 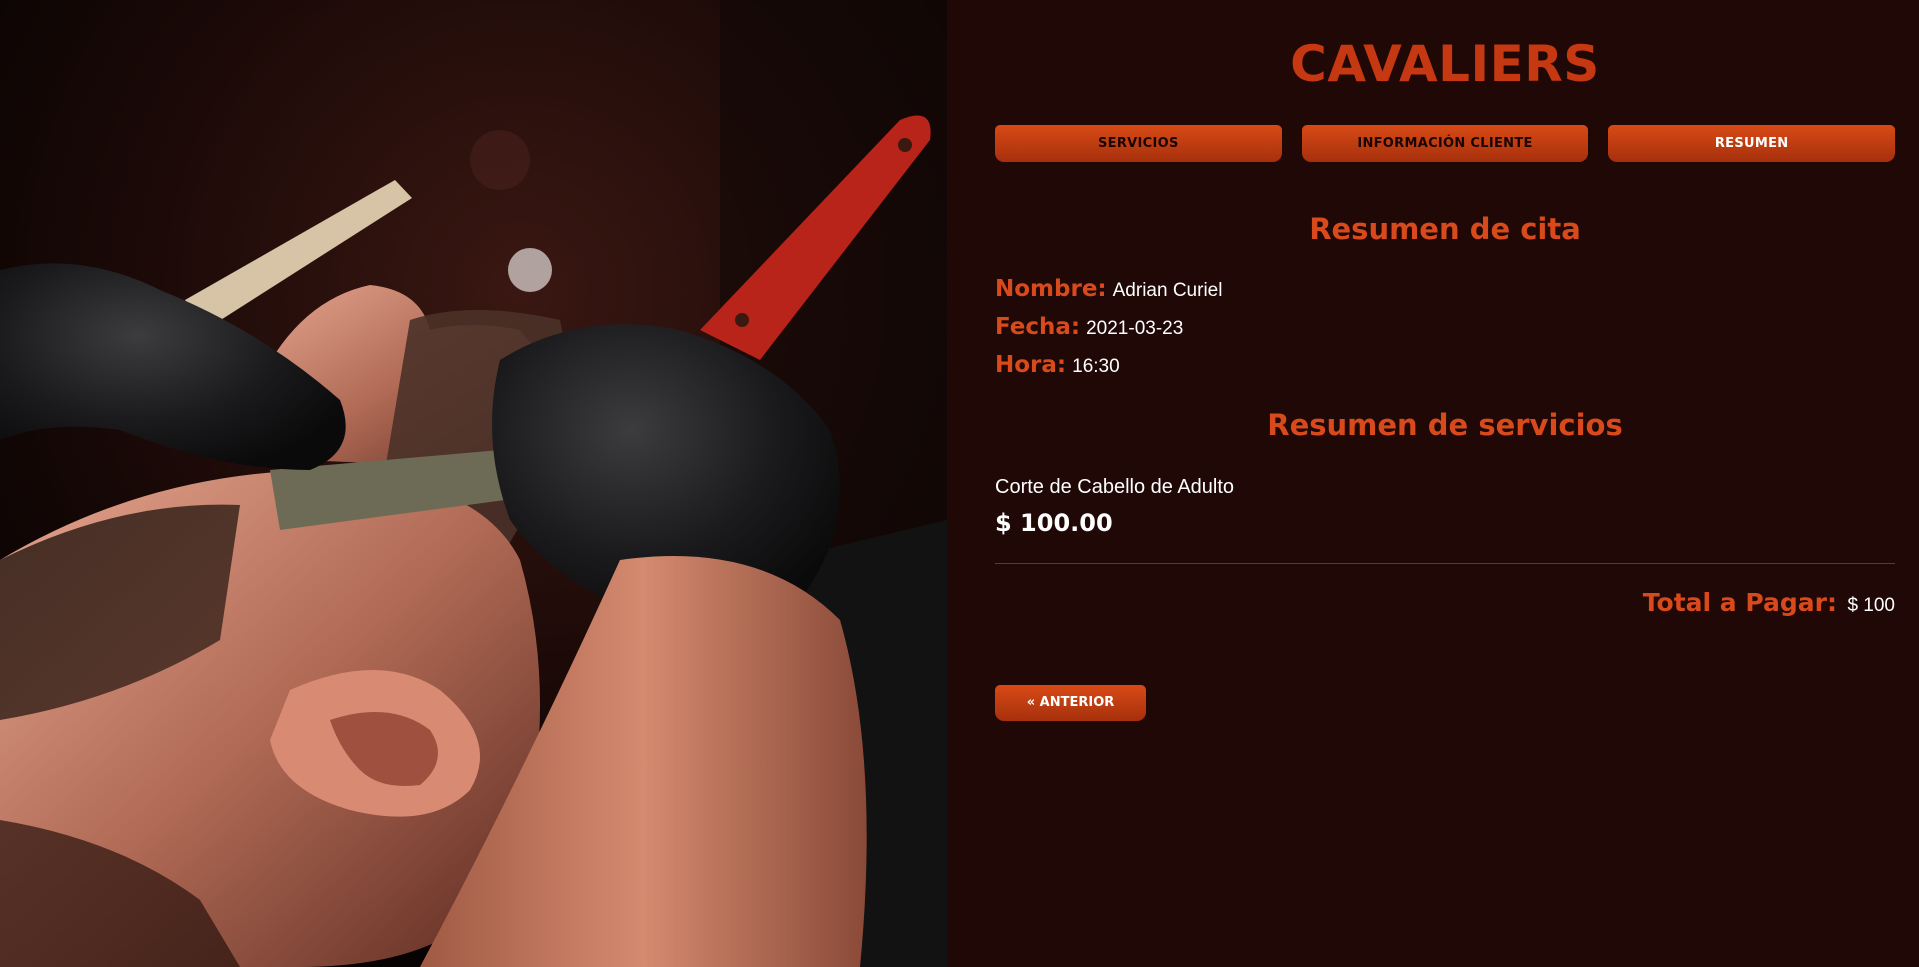 What do you see at coordinates (1031, 365) in the screenshot?
I see `field-label: Hora:` at bounding box center [1031, 365].